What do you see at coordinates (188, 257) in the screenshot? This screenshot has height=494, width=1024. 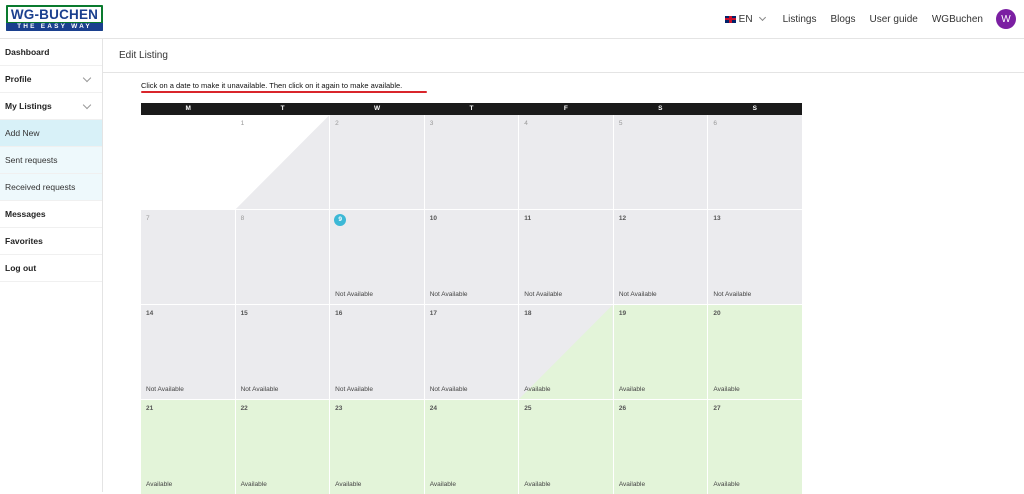 I see `calendar-day: 7` at bounding box center [188, 257].